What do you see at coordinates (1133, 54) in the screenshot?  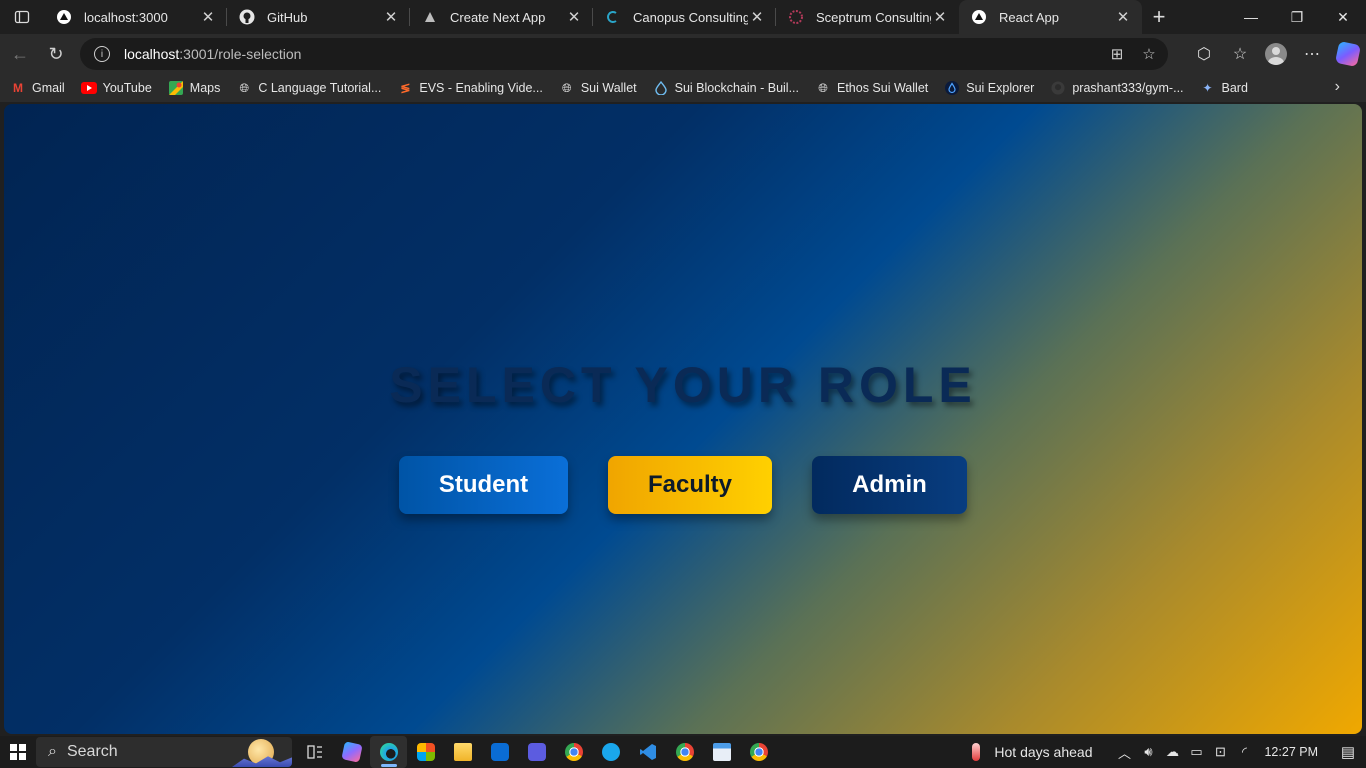 I see `address-bar-actions: ⊞ ☆` at bounding box center [1133, 54].